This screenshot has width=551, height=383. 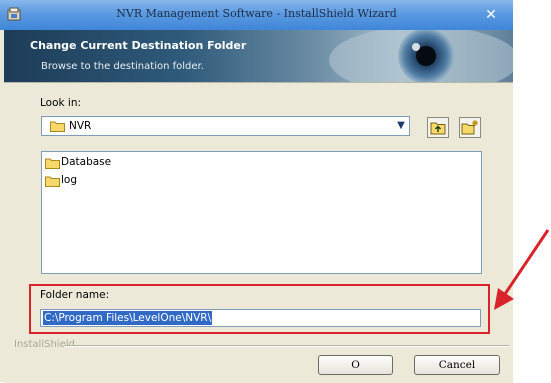 I want to click on annotation-arrow, so click(x=522, y=269).